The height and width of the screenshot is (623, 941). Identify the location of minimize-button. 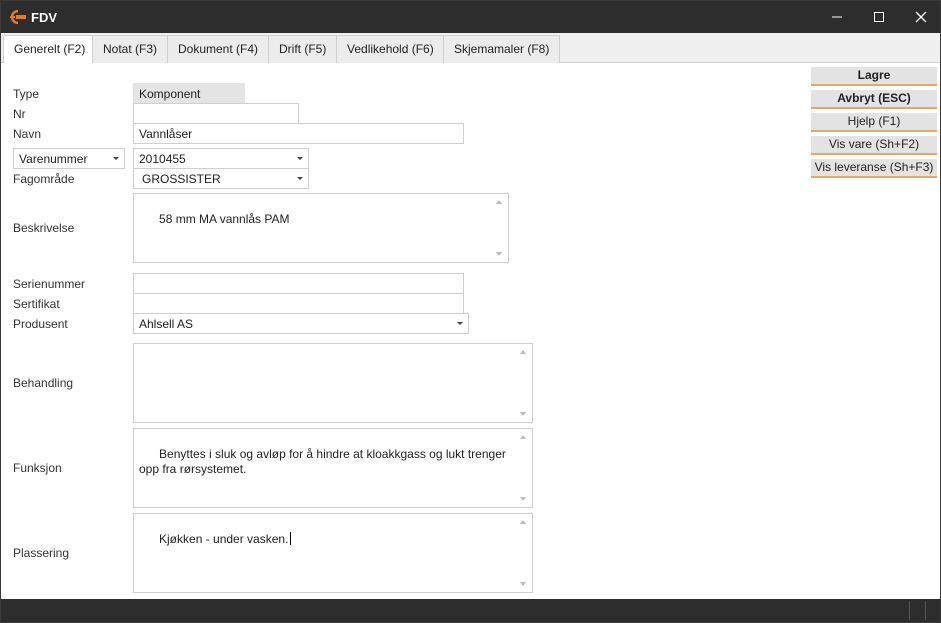
(837, 17).